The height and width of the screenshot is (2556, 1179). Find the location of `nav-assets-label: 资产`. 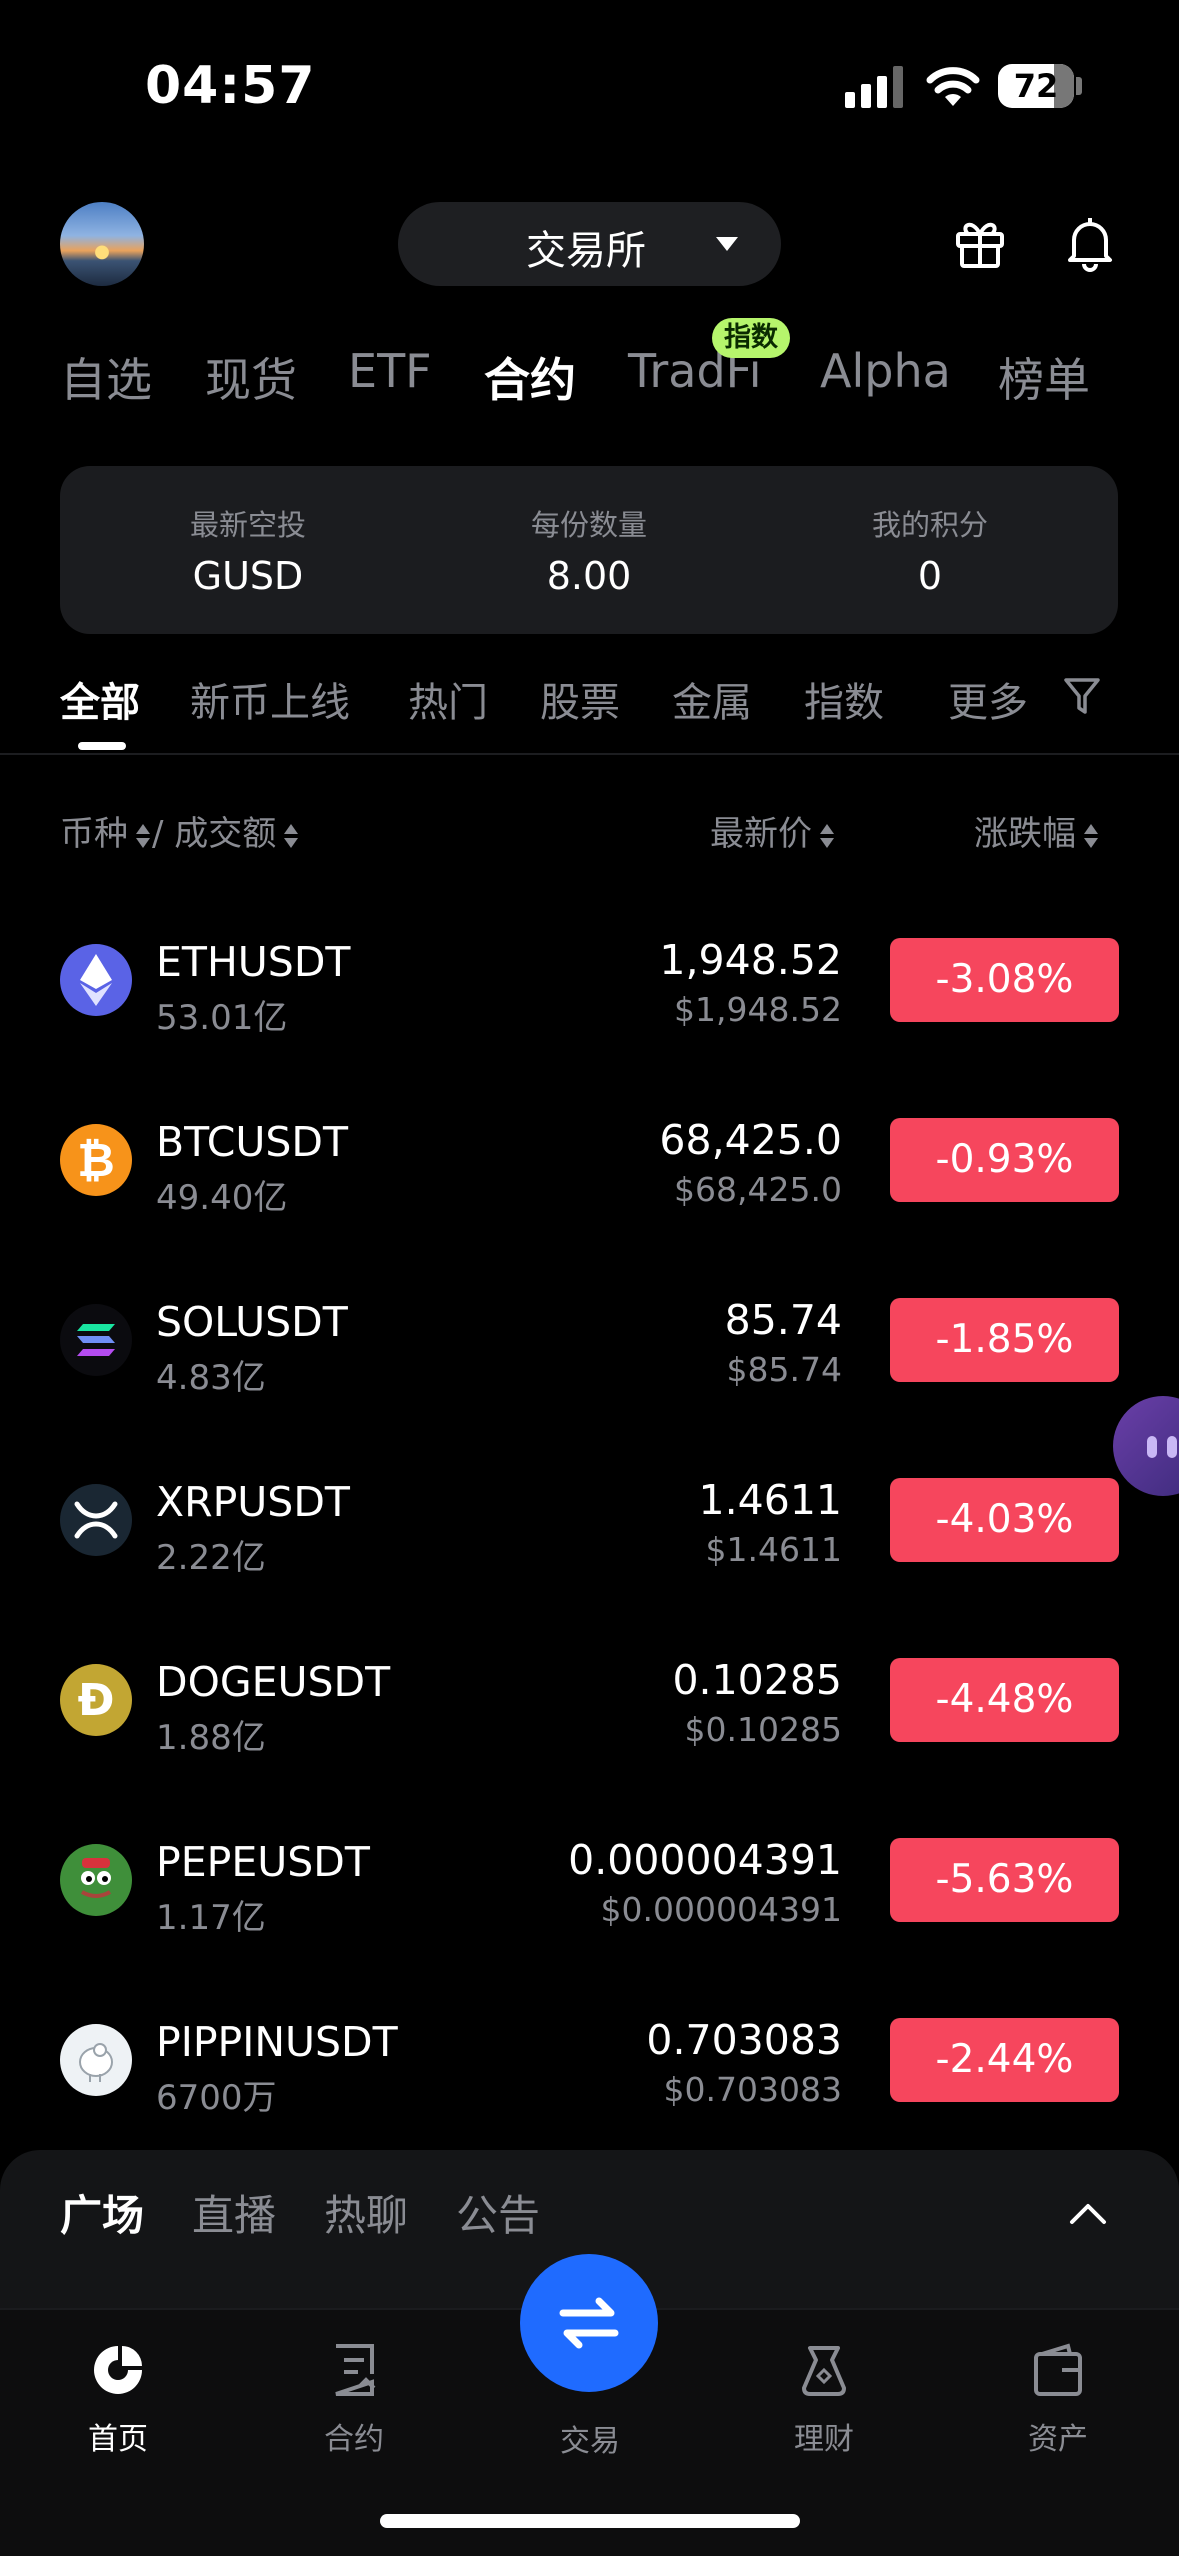

nav-assets-label: 资产 is located at coordinates (1058, 2439).